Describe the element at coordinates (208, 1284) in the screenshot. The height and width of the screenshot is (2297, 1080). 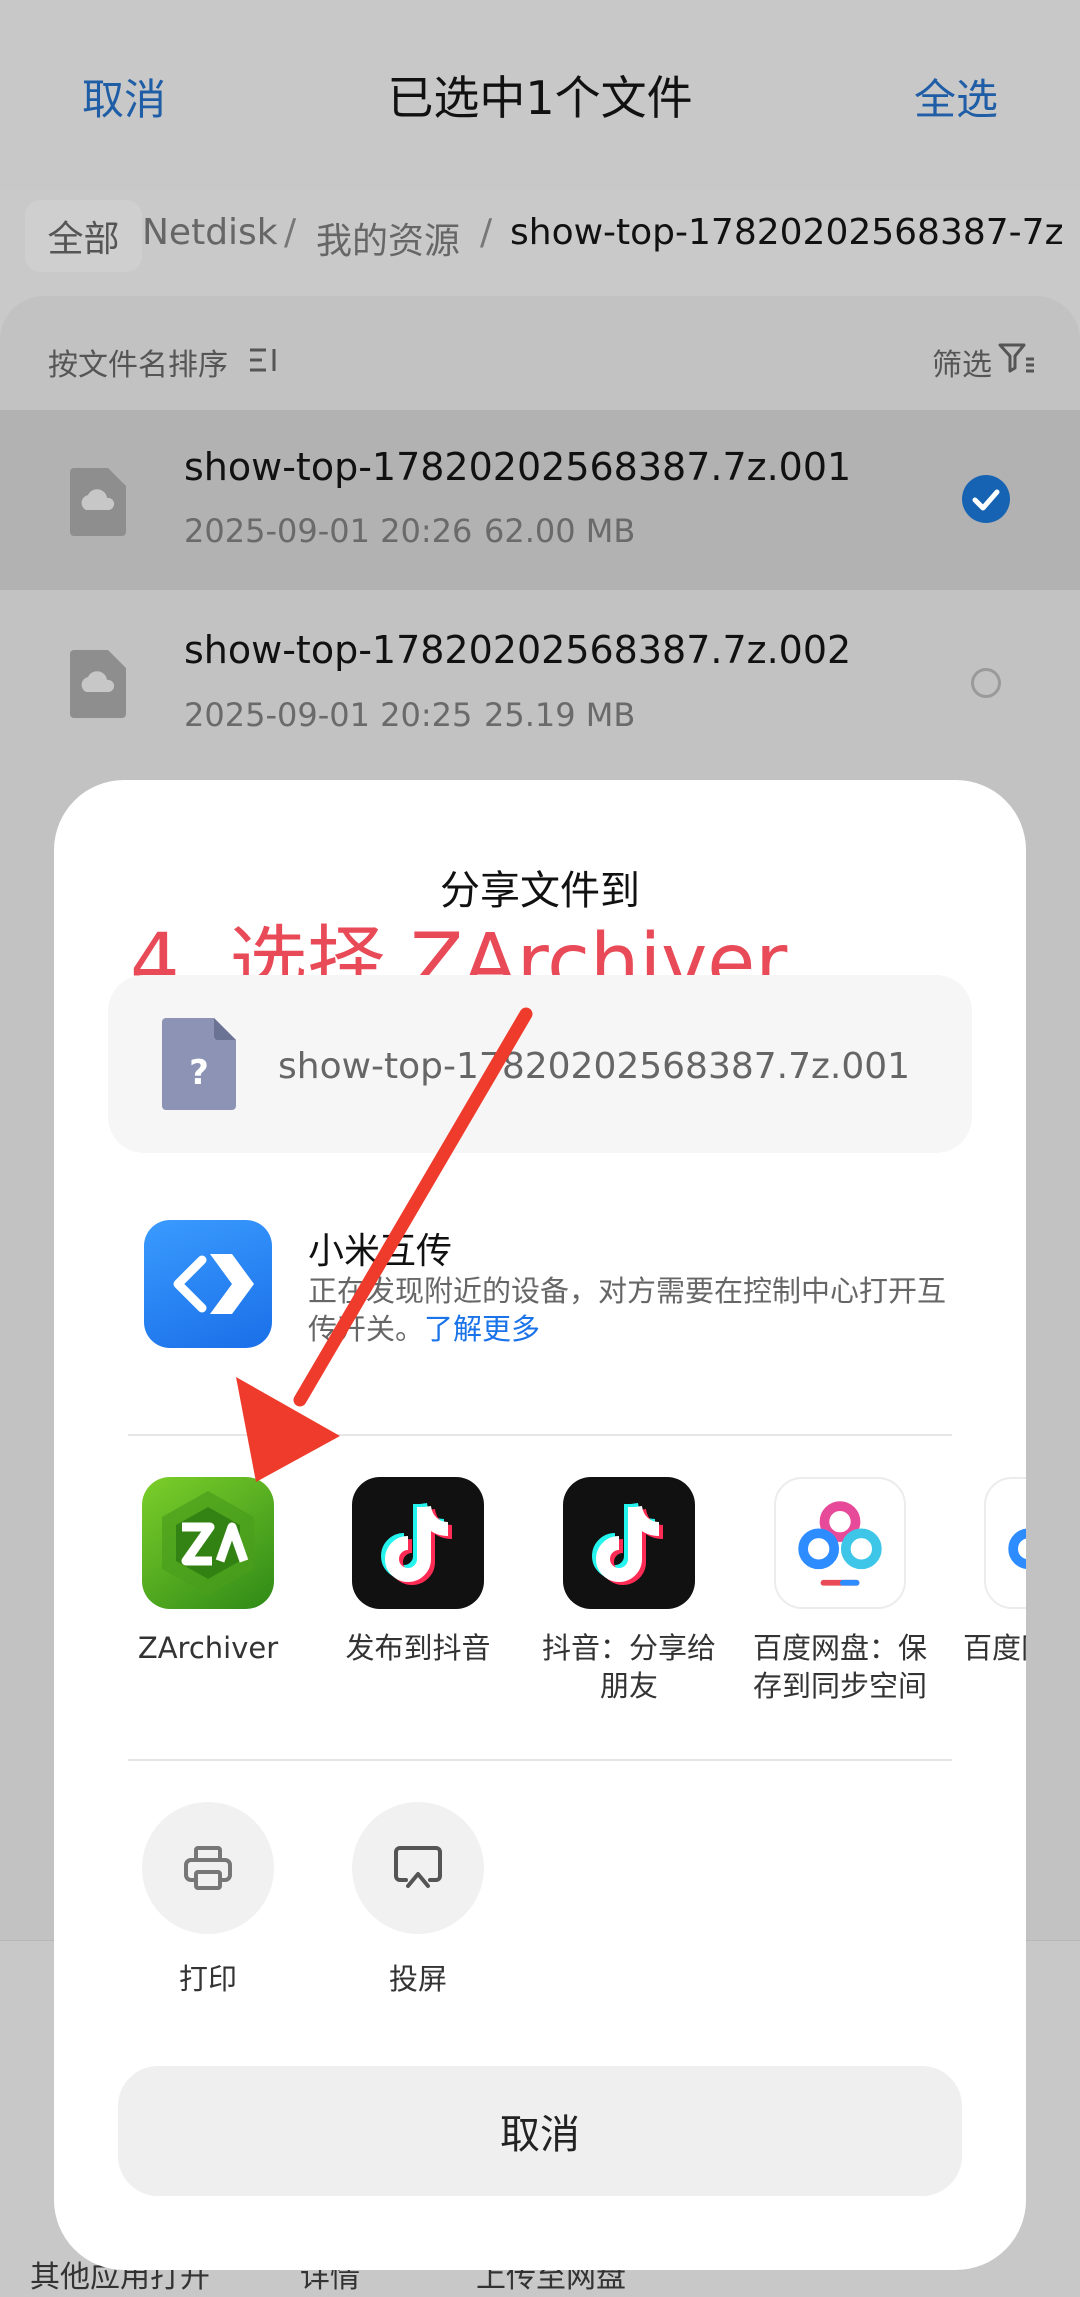
I see `mi-share-icon` at that location.